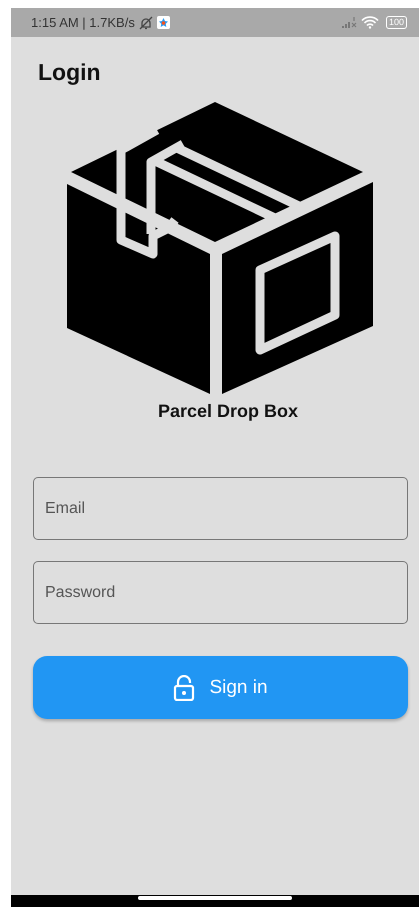  I want to click on battery-icon: 100, so click(396, 22).